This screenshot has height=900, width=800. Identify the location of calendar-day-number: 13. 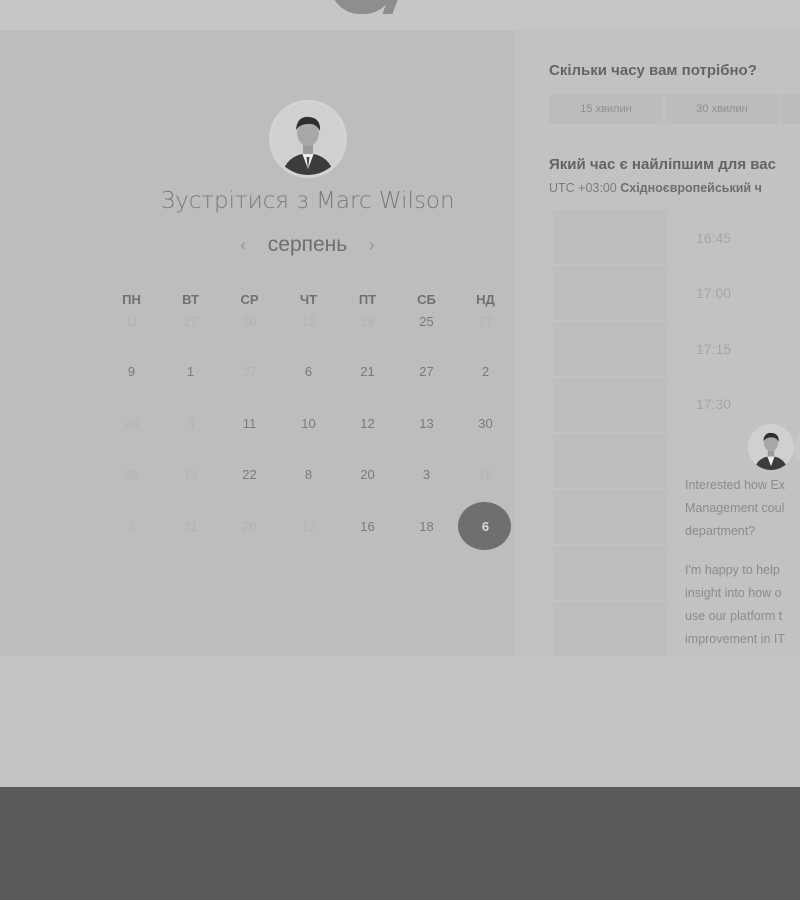
(426, 423).